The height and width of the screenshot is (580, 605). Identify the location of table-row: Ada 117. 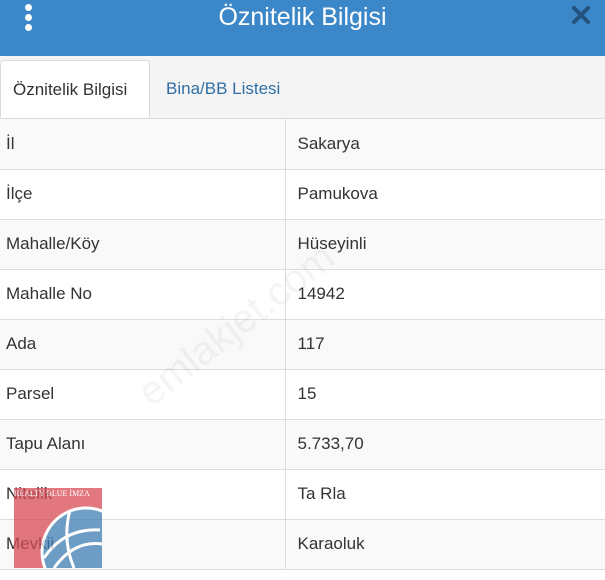
(302, 344).